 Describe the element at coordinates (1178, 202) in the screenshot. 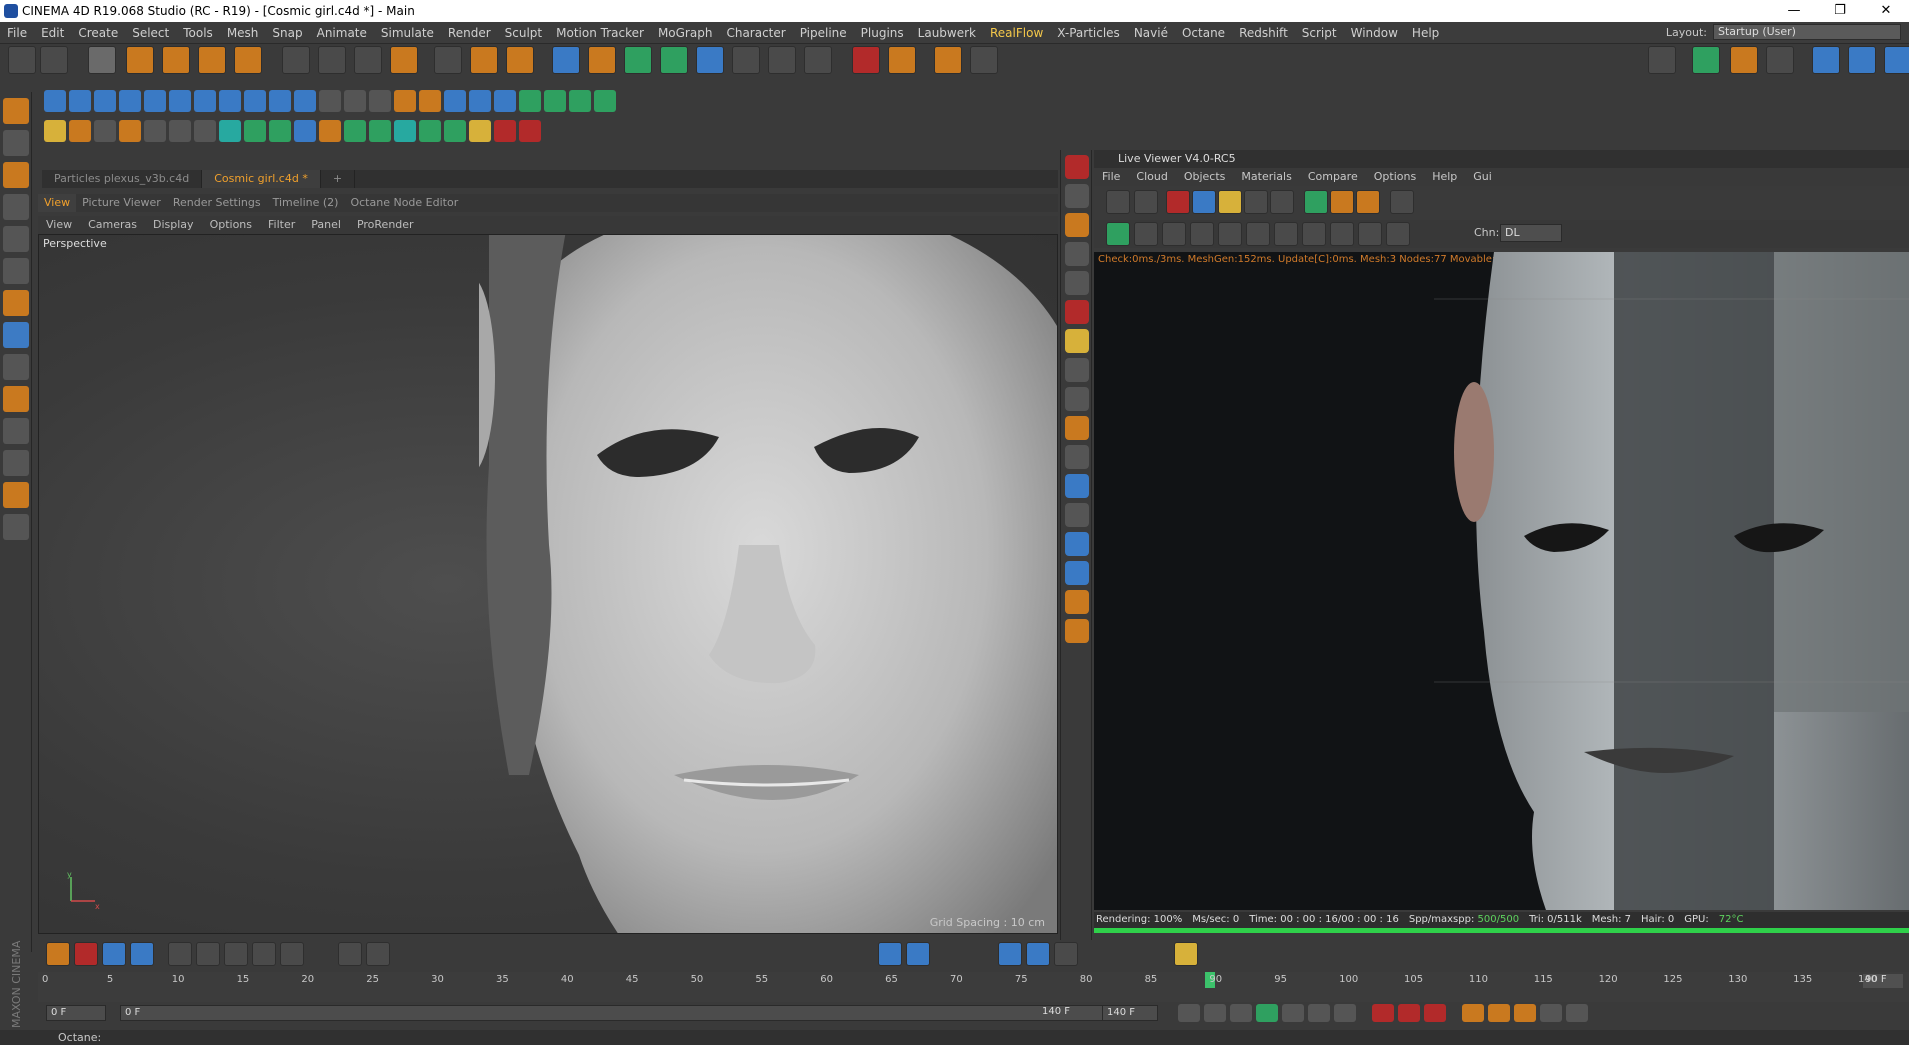

I see `lv-record-icon` at that location.